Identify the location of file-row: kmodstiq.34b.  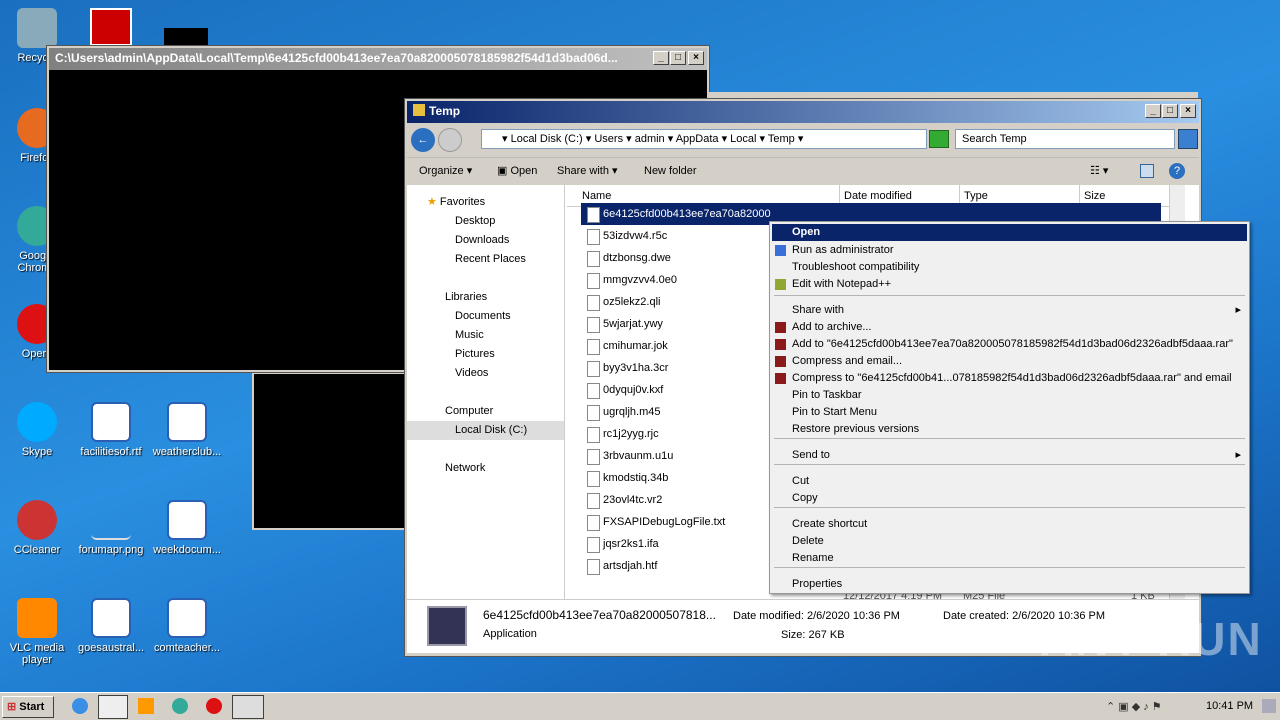
(624, 478).